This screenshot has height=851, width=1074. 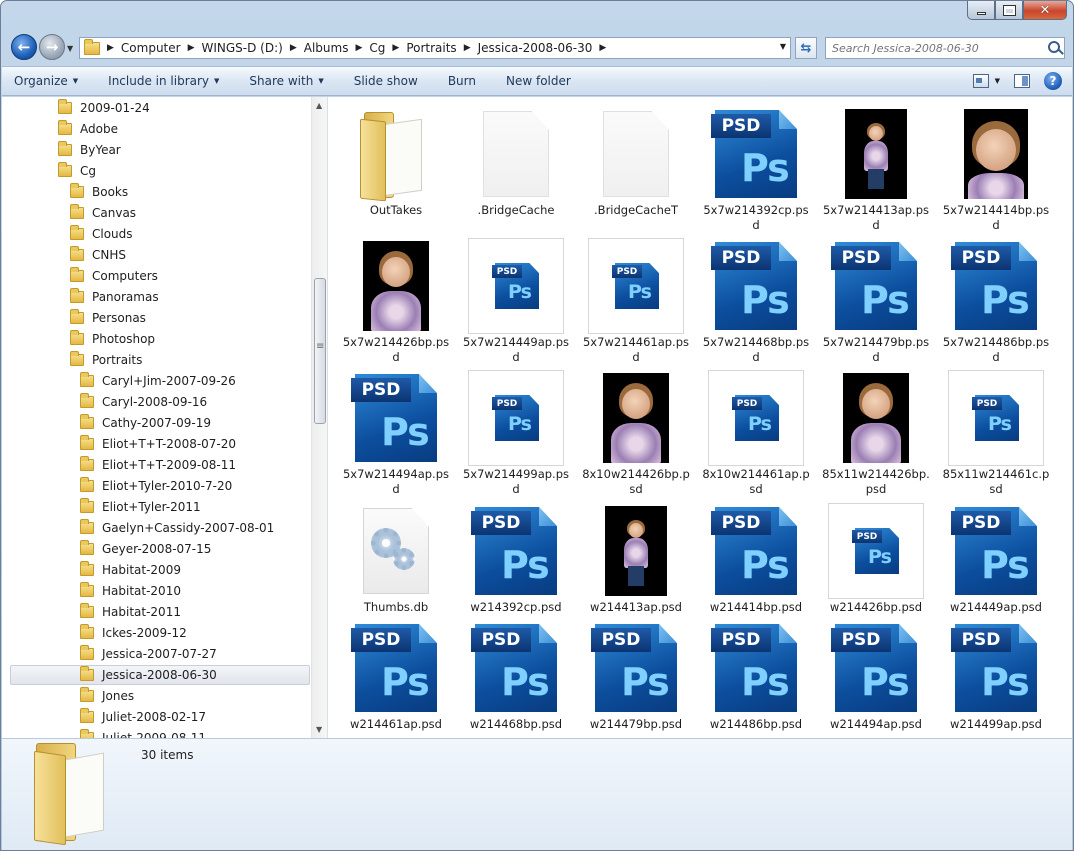 I want to click on file-item: 5x7w214426bp.psd, so click(x=396, y=302).